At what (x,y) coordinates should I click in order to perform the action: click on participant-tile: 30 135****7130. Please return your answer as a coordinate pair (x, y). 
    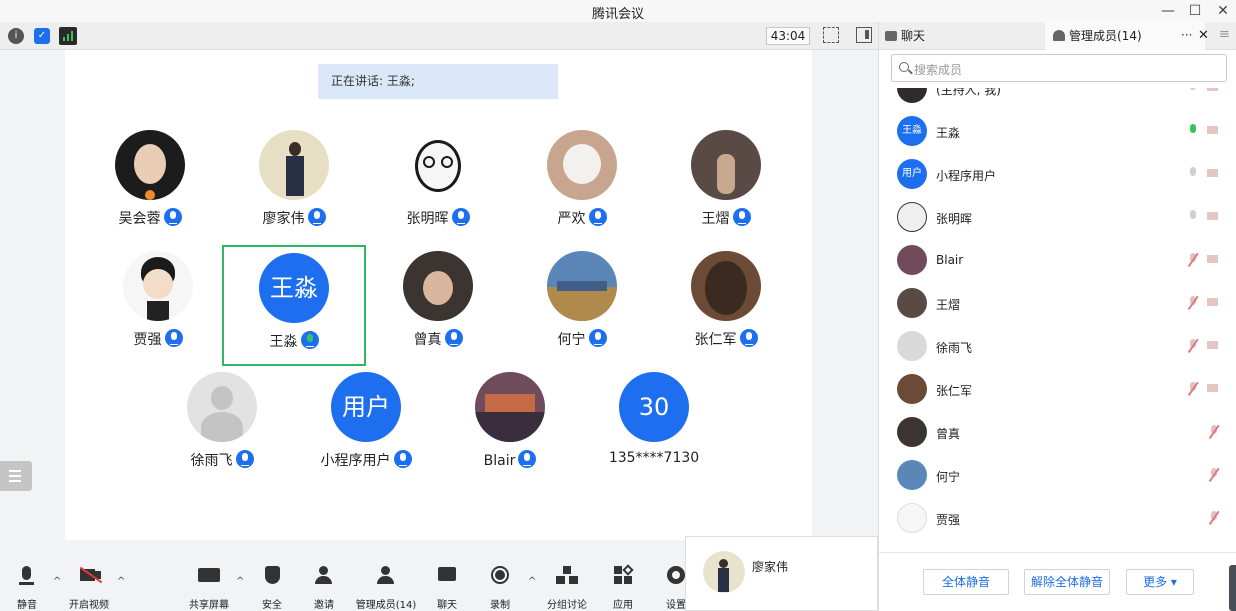
    Looking at the image, I should click on (654, 424).